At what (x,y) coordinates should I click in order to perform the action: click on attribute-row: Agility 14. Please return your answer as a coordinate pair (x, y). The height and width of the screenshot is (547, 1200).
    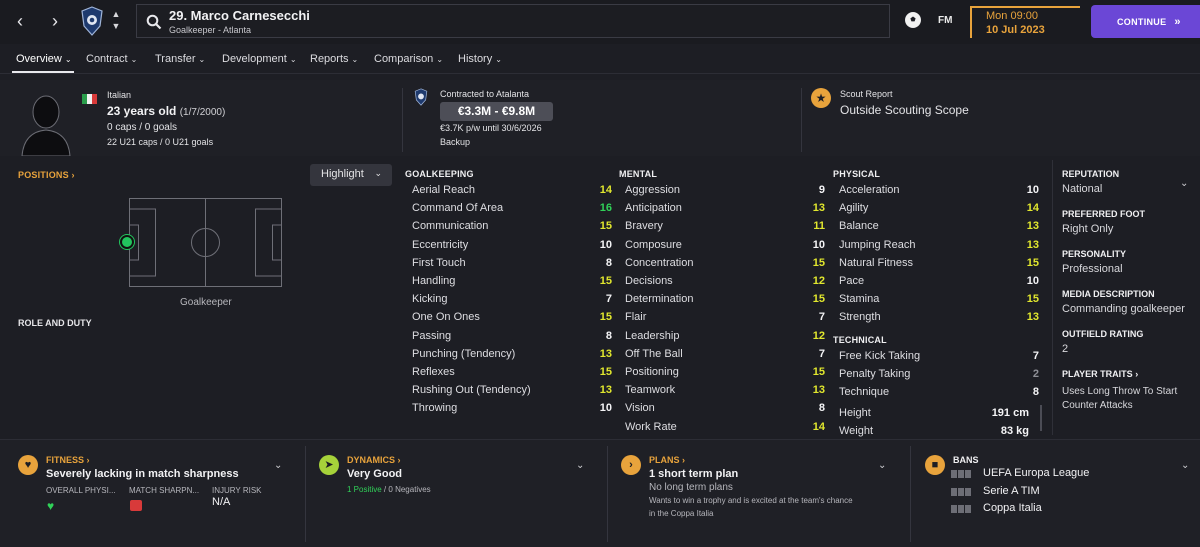
    Looking at the image, I should click on (936, 209).